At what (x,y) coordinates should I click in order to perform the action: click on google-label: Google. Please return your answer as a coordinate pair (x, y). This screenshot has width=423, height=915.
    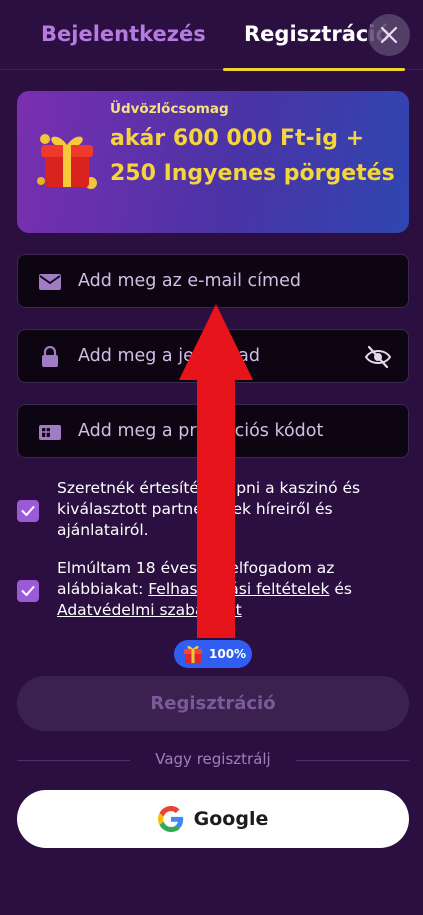
    Looking at the image, I should click on (231, 819).